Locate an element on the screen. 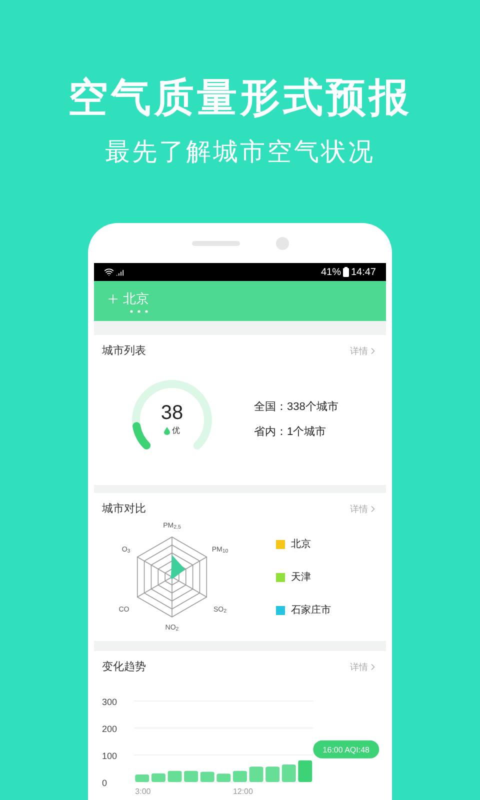  y-tick-label: 200 is located at coordinates (110, 729).